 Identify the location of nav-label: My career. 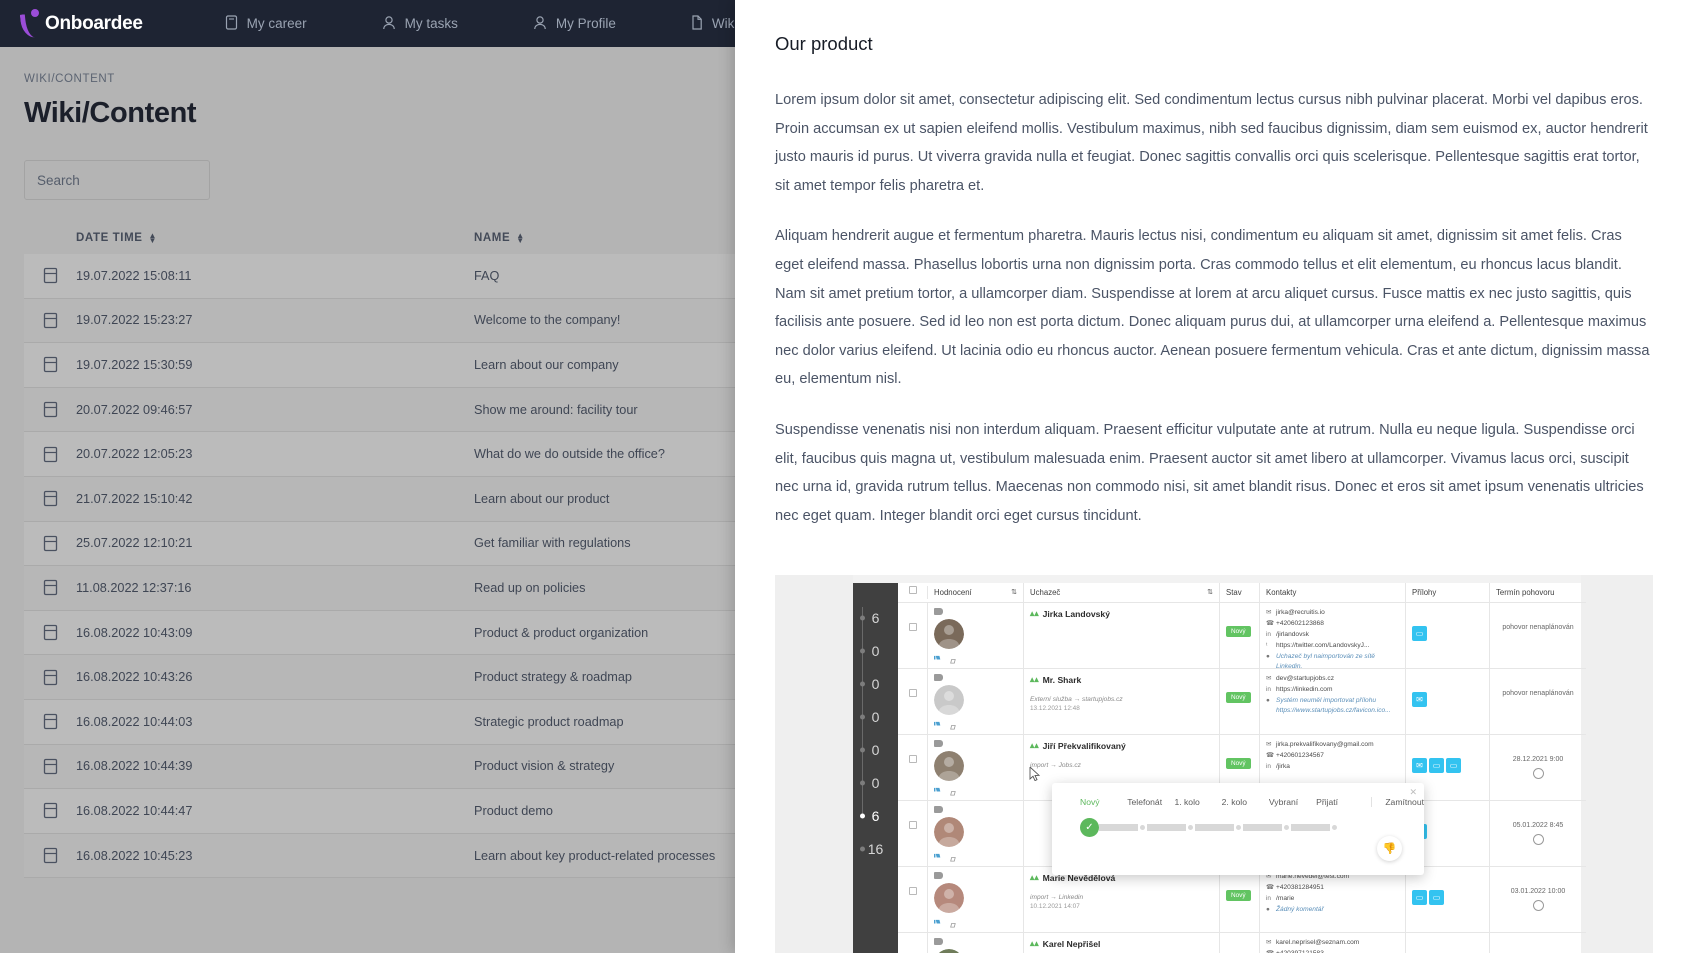
(276, 23).